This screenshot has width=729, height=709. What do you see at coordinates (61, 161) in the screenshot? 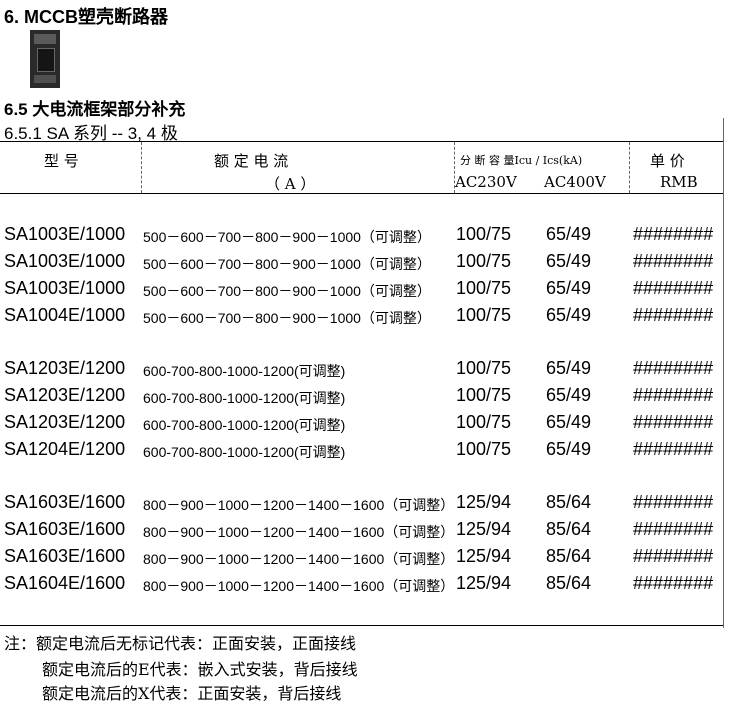
I see `header-model: 型 号` at bounding box center [61, 161].